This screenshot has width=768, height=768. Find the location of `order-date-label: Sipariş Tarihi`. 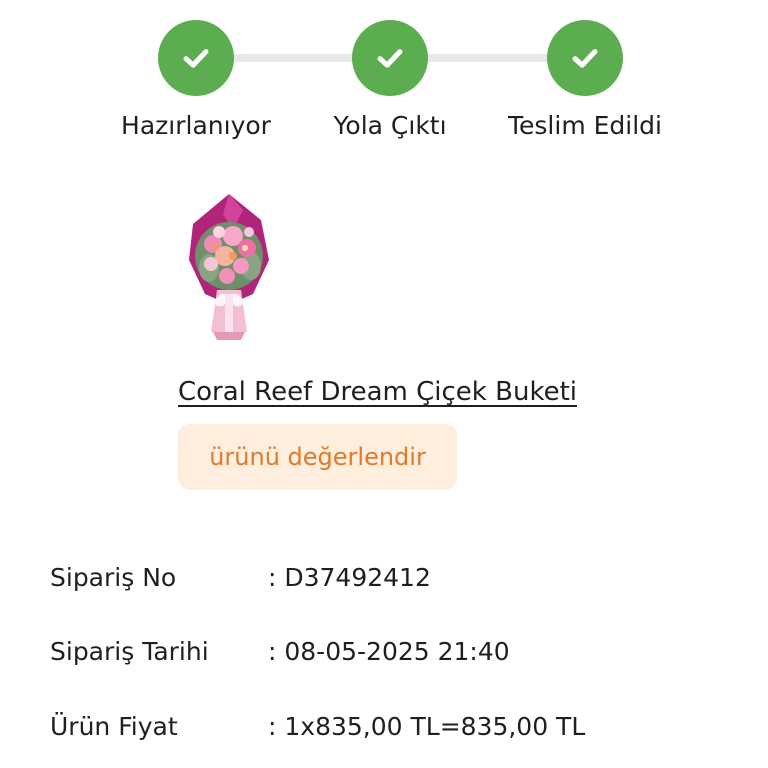

order-date-label: Sipariş Tarihi is located at coordinates (129, 651).